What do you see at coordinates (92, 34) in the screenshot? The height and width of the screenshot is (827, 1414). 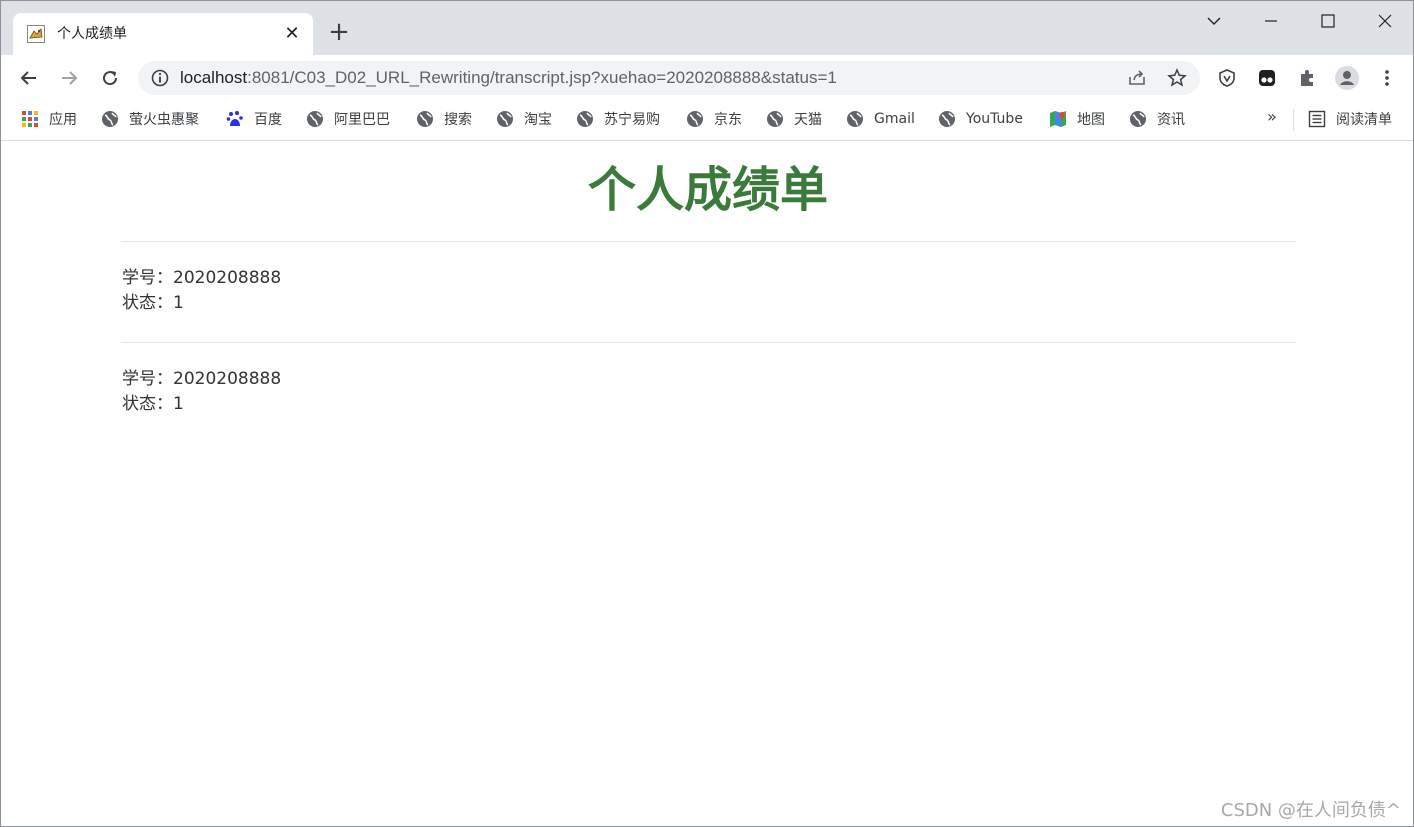 I see `tab-title: 个人成绩单` at bounding box center [92, 34].